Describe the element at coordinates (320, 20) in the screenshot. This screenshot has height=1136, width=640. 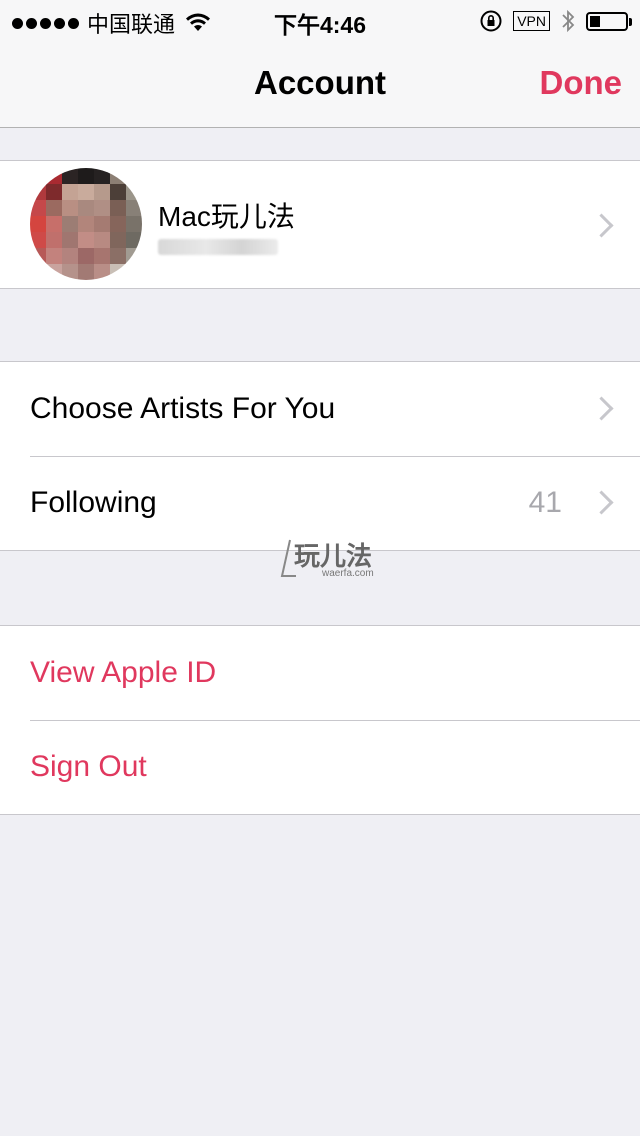
I see `status-bar: 中国联通 下午4:46 VPN` at that location.